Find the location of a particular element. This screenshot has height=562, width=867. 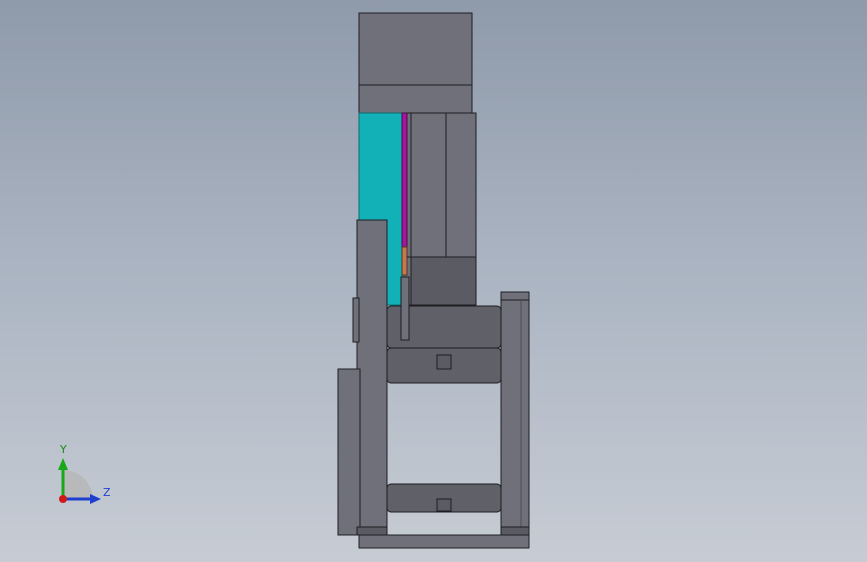

top-block is located at coordinates (415, 49).